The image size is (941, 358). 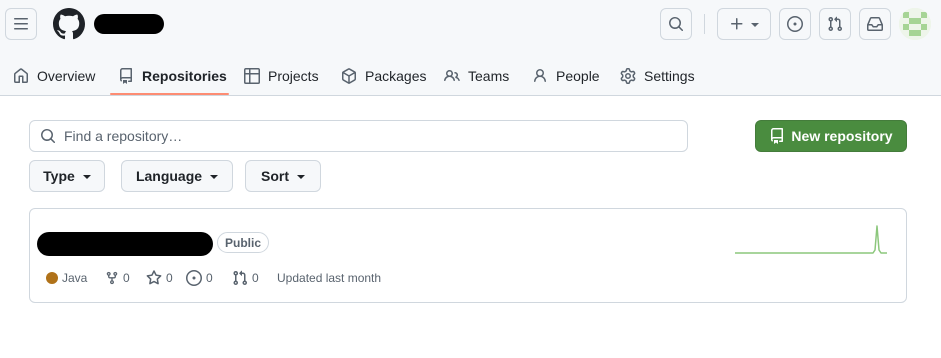 I want to click on language-label: Java, so click(x=75, y=278).